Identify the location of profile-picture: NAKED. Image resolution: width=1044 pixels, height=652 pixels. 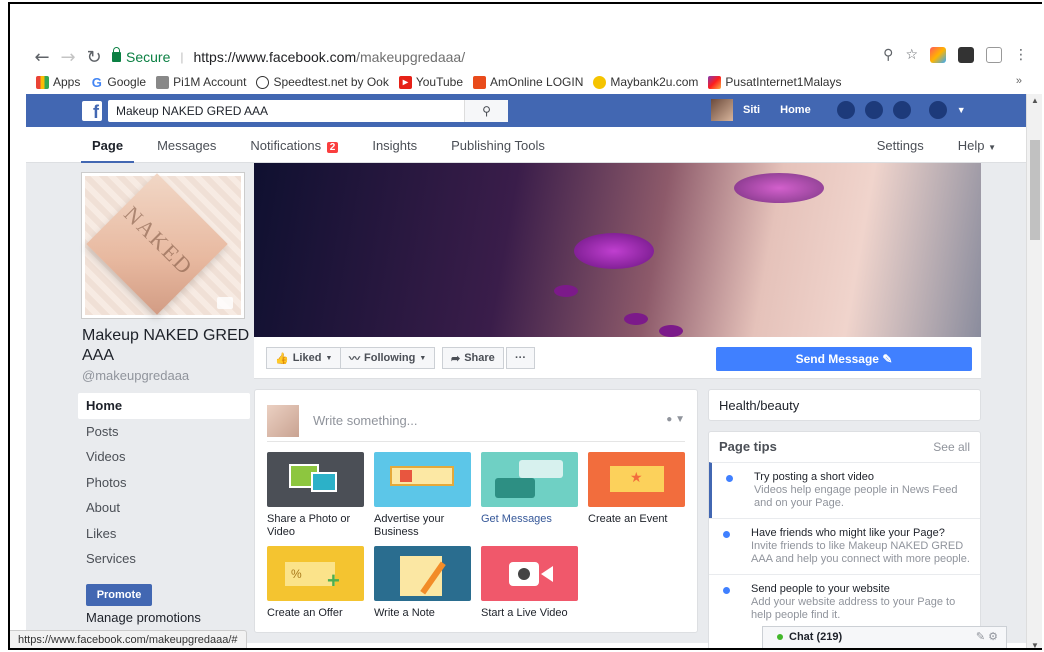
(163, 245).